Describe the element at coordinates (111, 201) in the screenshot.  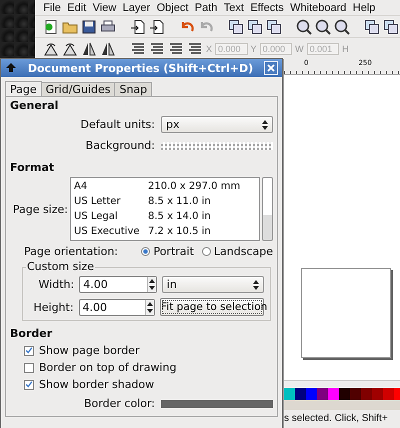
I see `list-item: US Letter` at that location.